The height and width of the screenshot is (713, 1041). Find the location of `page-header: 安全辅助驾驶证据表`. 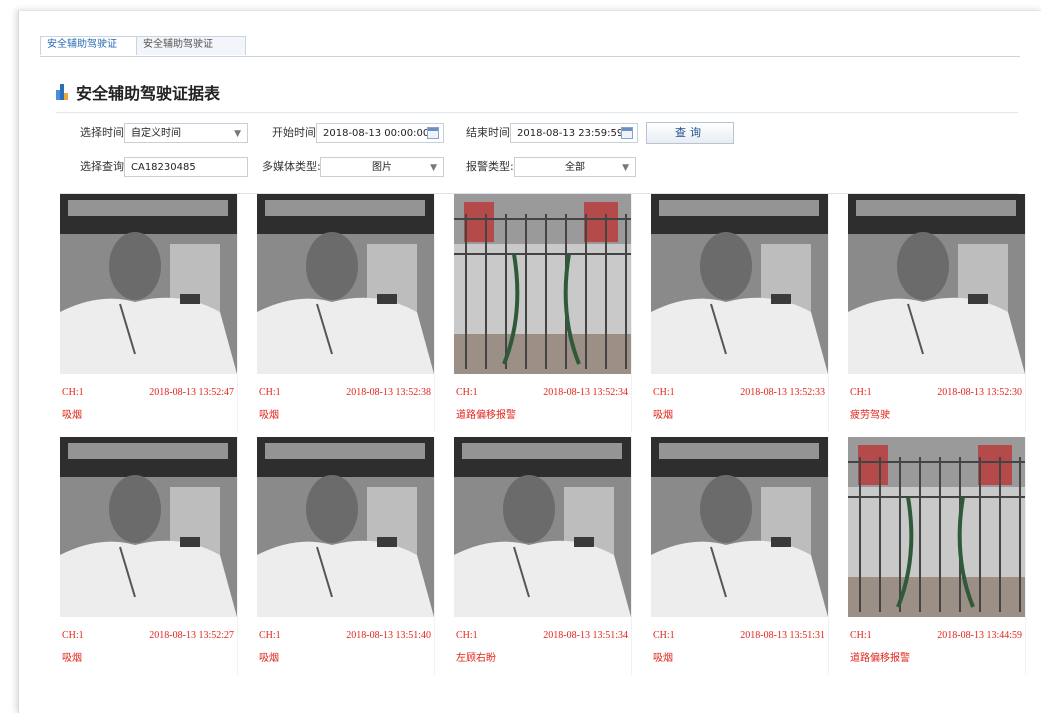

page-header: 安全辅助驾驶证据表 is located at coordinates (138, 92).